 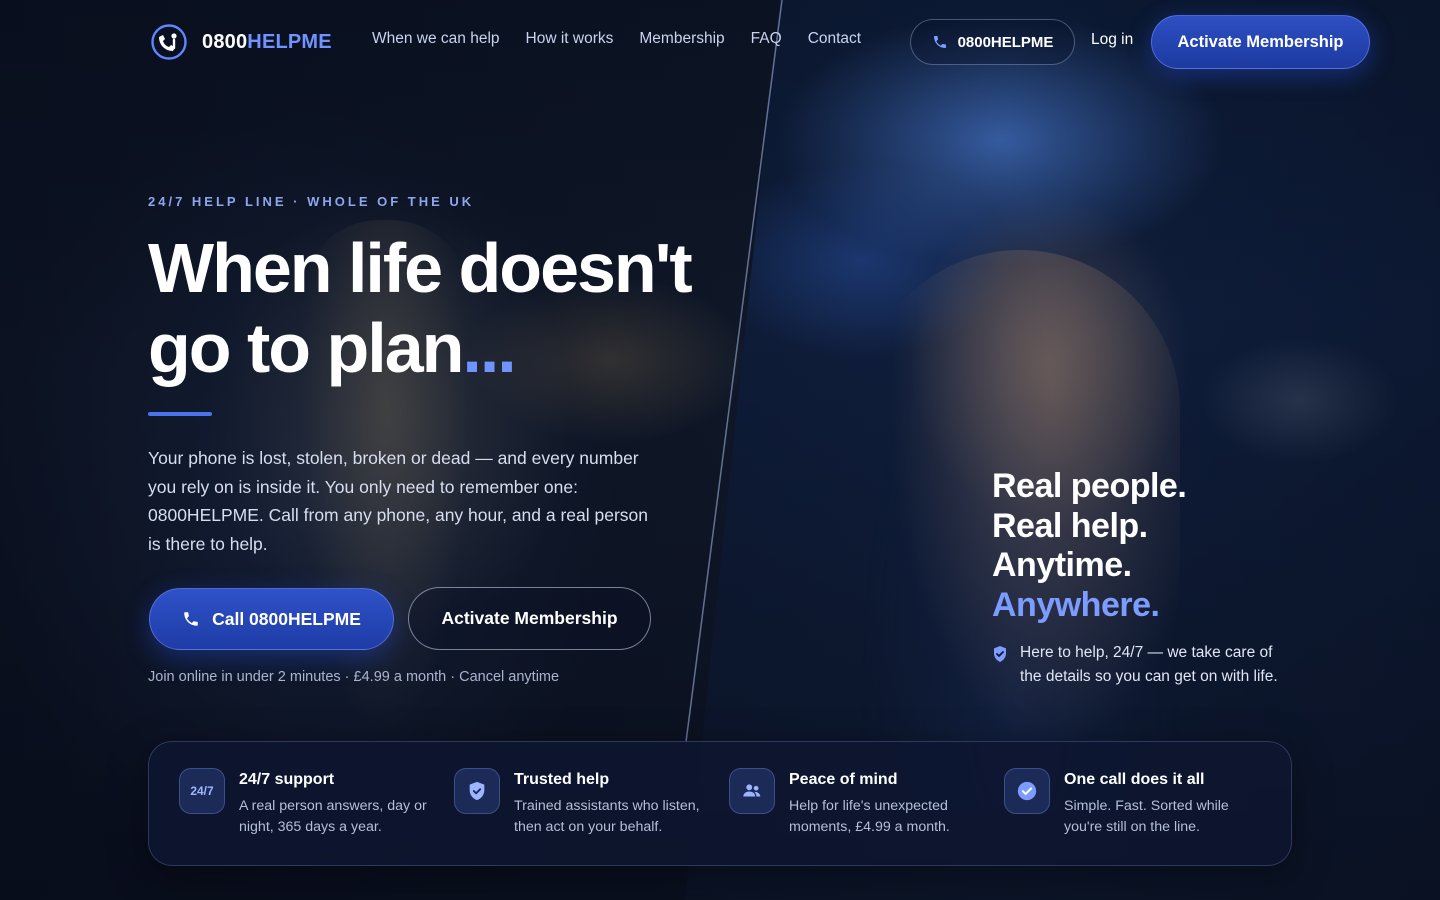 I want to click on shield-icon, so click(x=477, y=791).